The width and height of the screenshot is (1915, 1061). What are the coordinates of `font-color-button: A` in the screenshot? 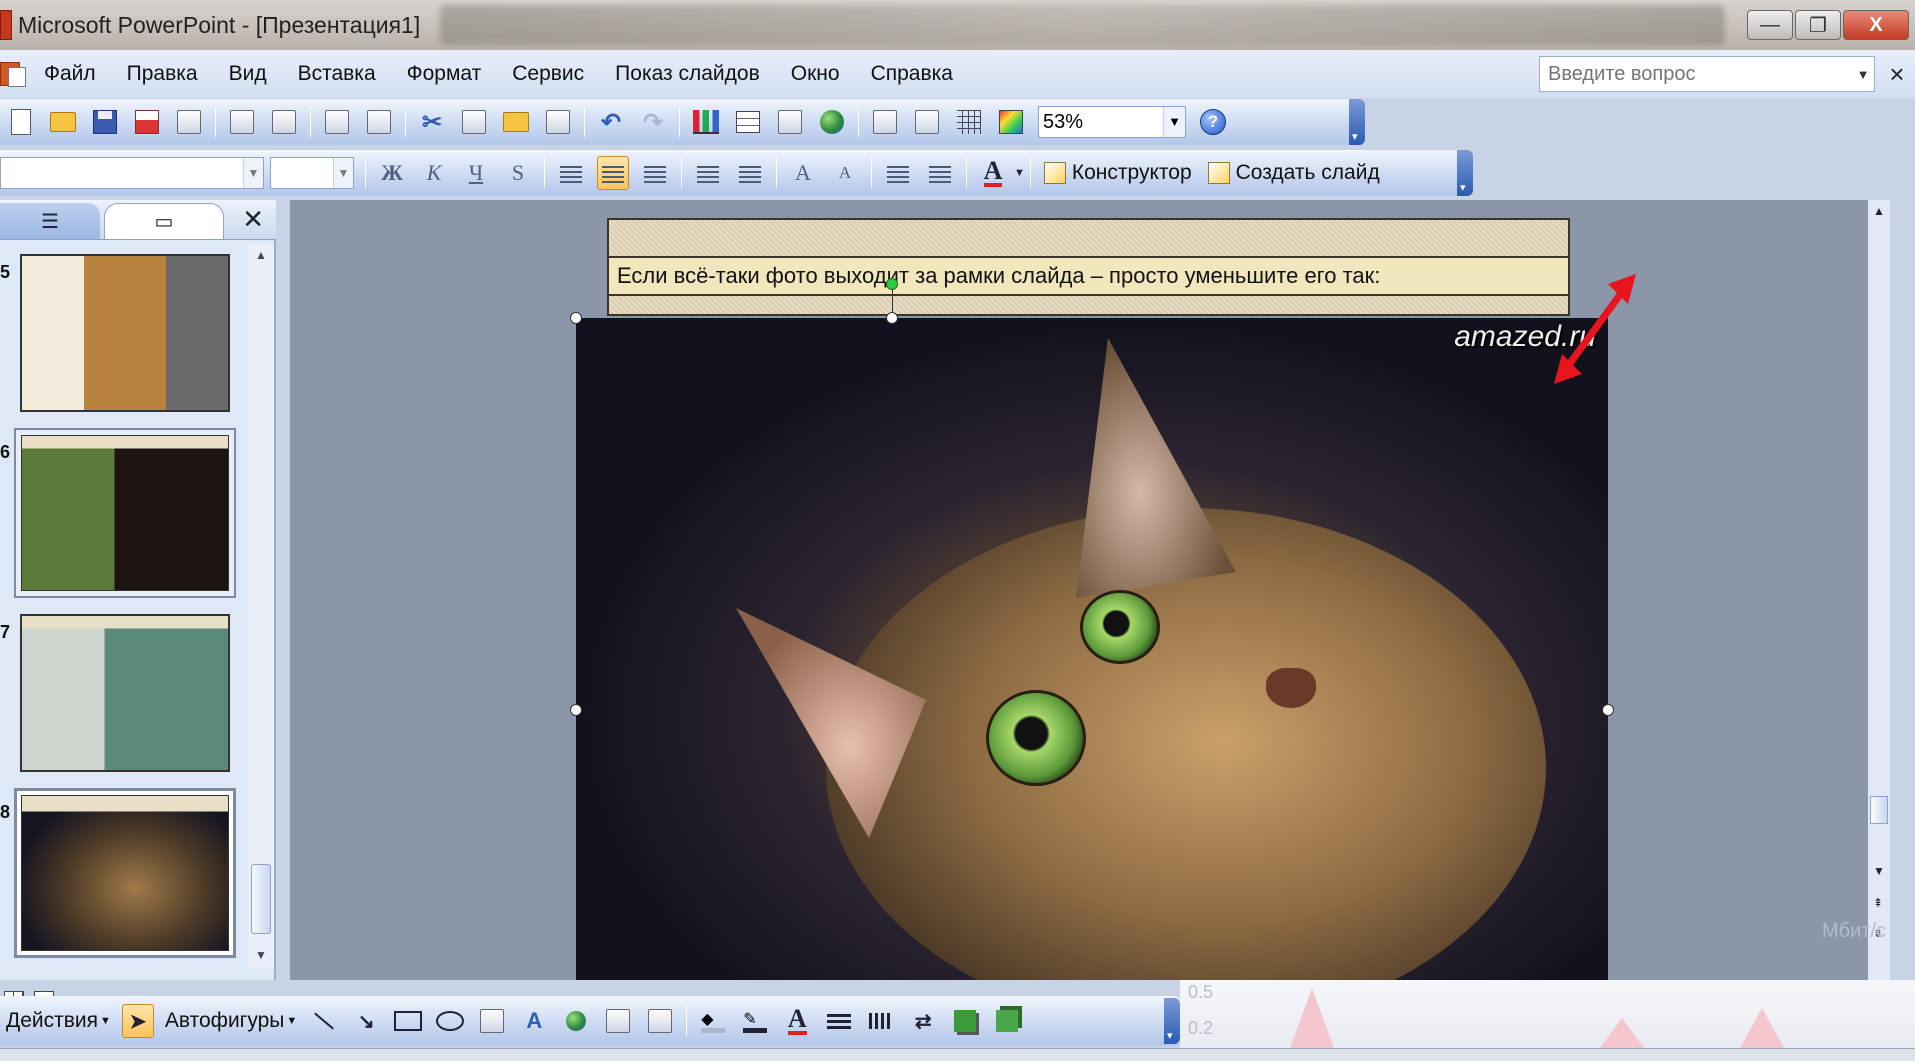 It's located at (993, 173).